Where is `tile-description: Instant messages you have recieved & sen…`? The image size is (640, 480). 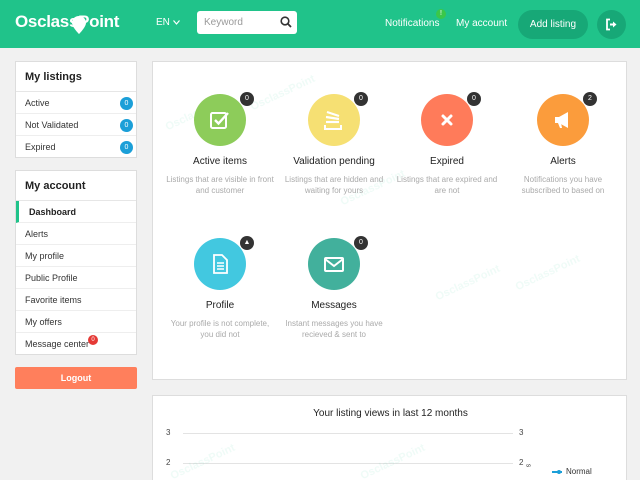 tile-description: Instant messages you have recieved & sen… is located at coordinates (334, 329).